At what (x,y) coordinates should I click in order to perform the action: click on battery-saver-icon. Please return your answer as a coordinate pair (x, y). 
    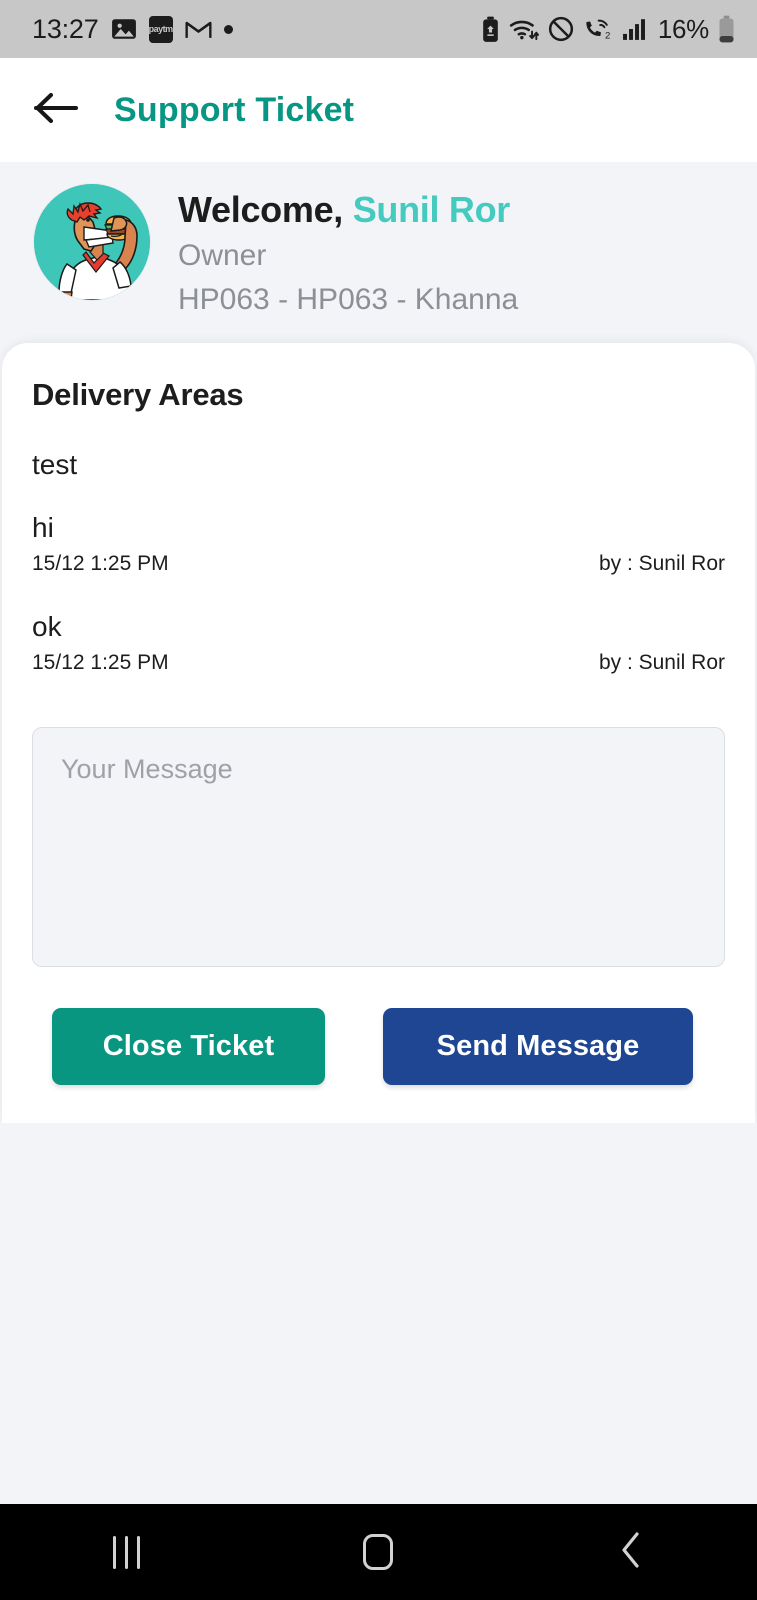
    Looking at the image, I should click on (490, 29).